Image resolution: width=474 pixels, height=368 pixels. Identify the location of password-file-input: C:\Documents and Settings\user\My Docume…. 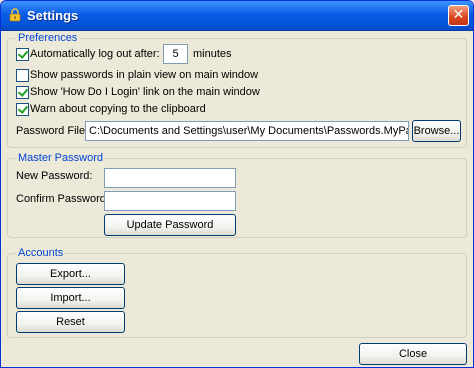
(247, 131).